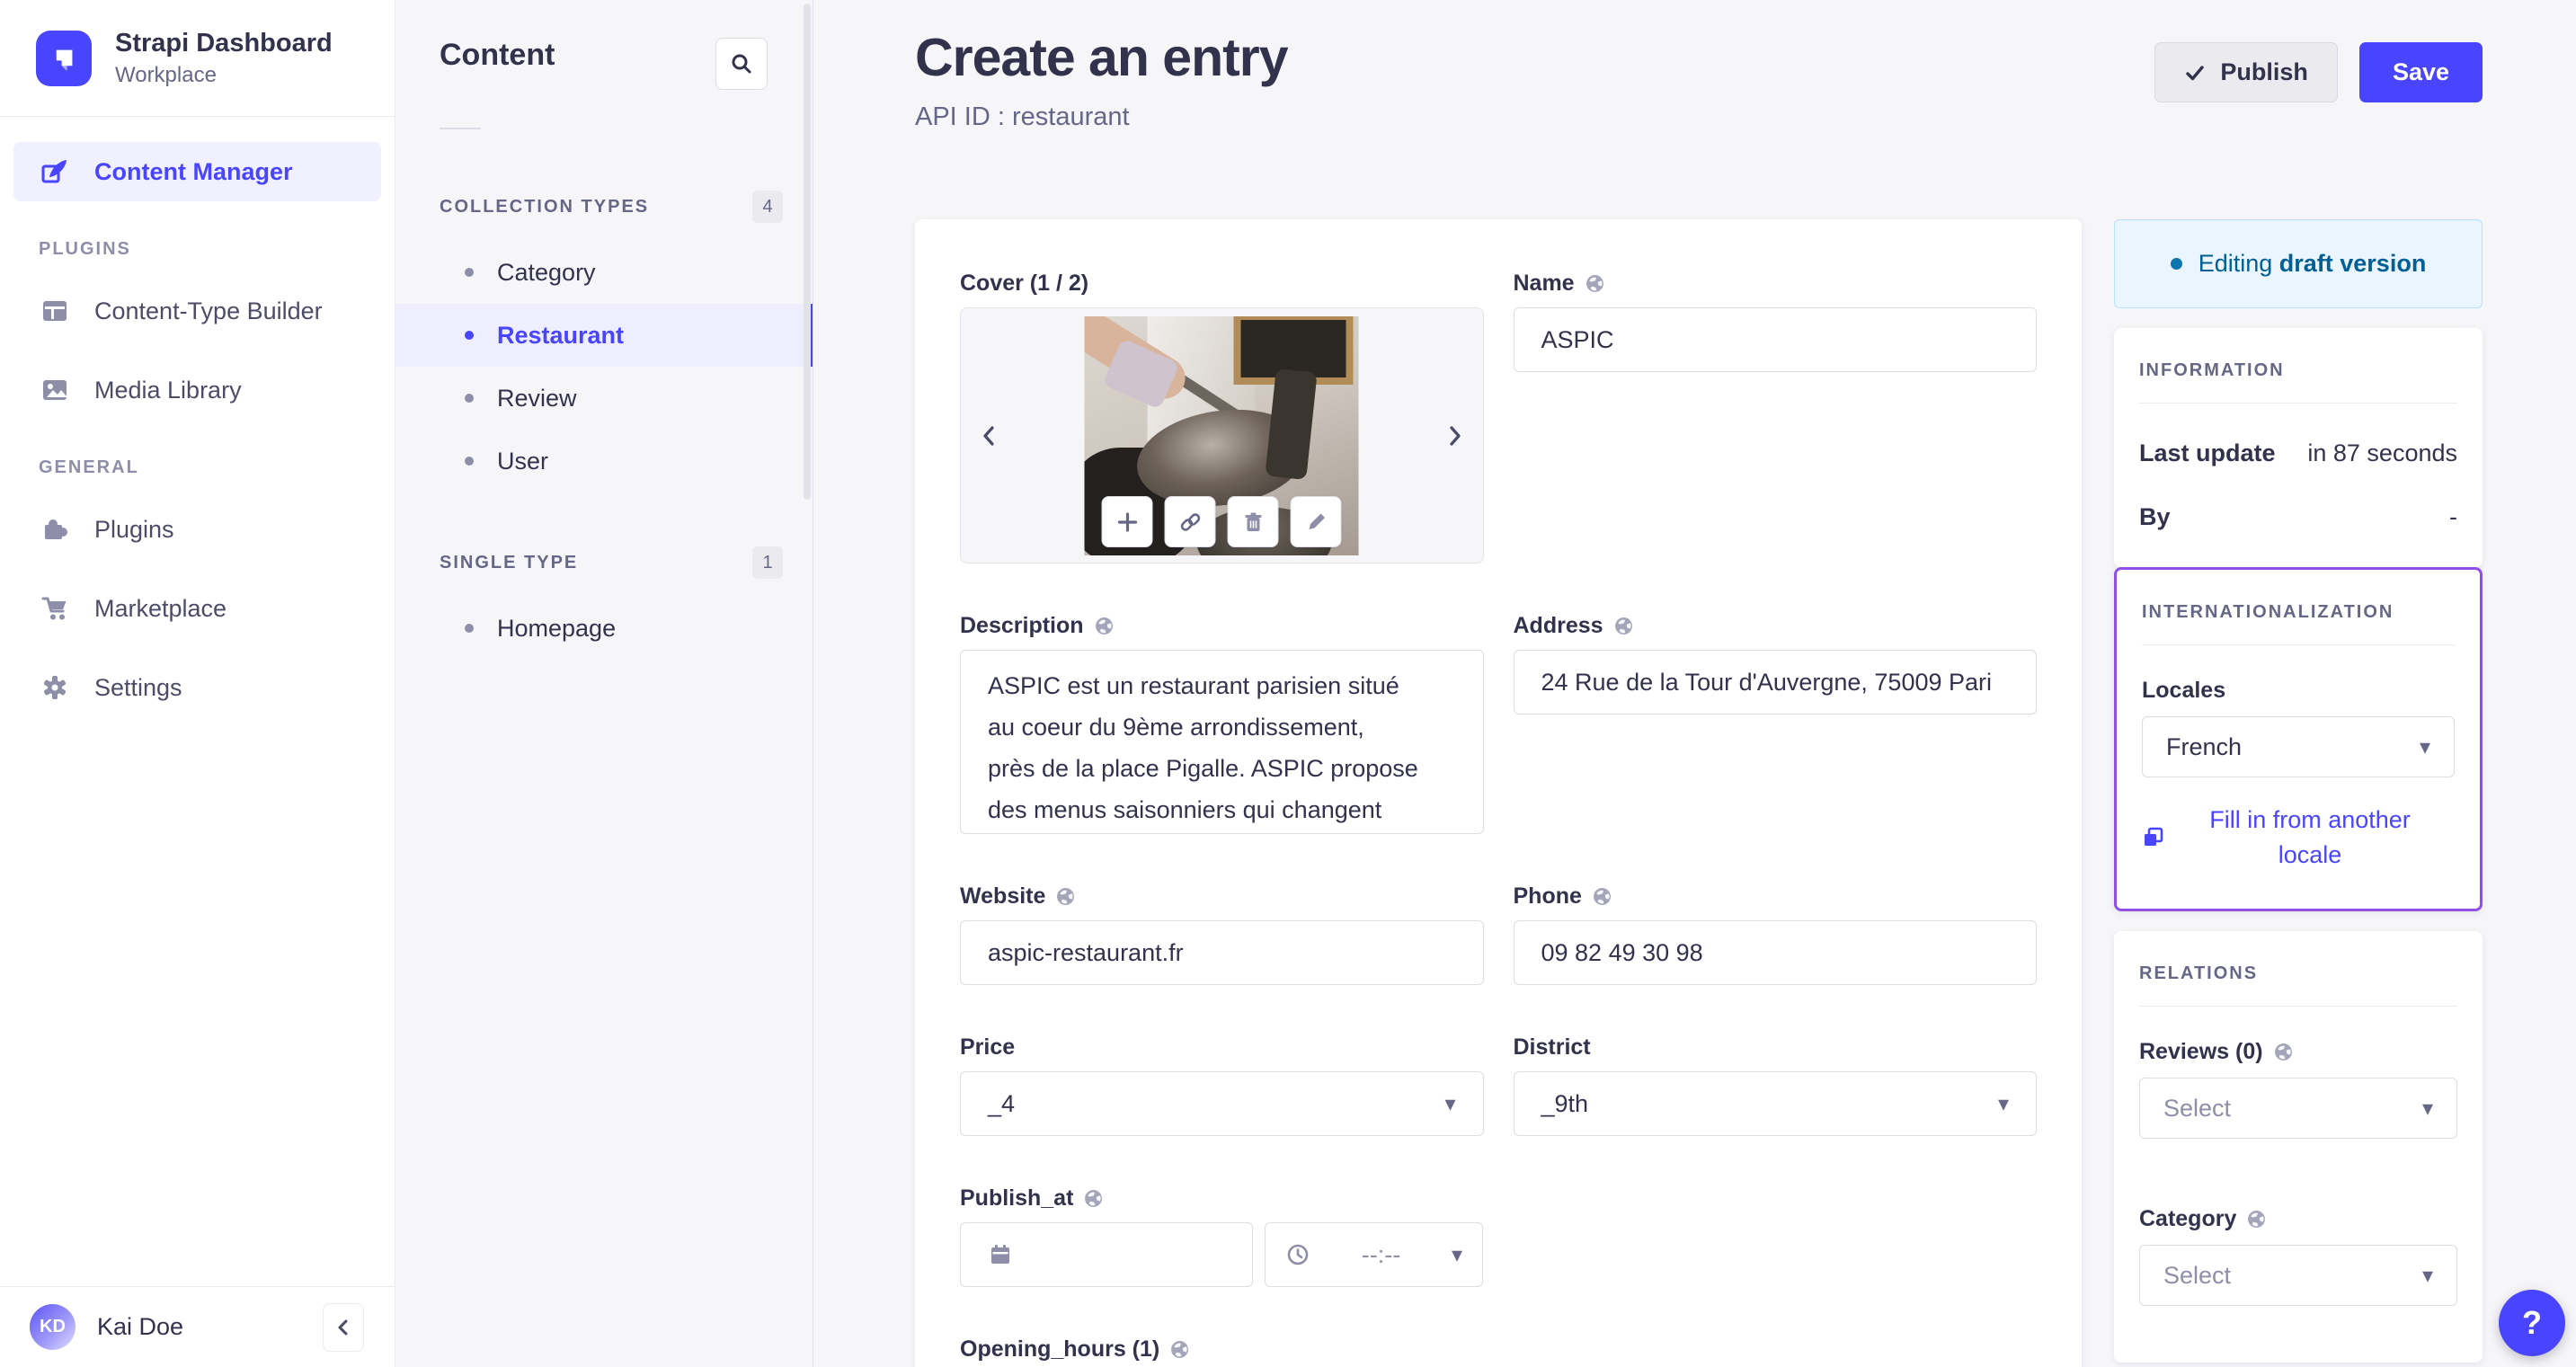 Image resolution: width=2576 pixels, height=1367 pixels. Describe the element at coordinates (2298, 1276) in the screenshot. I see `category-select: Select ▾` at that location.